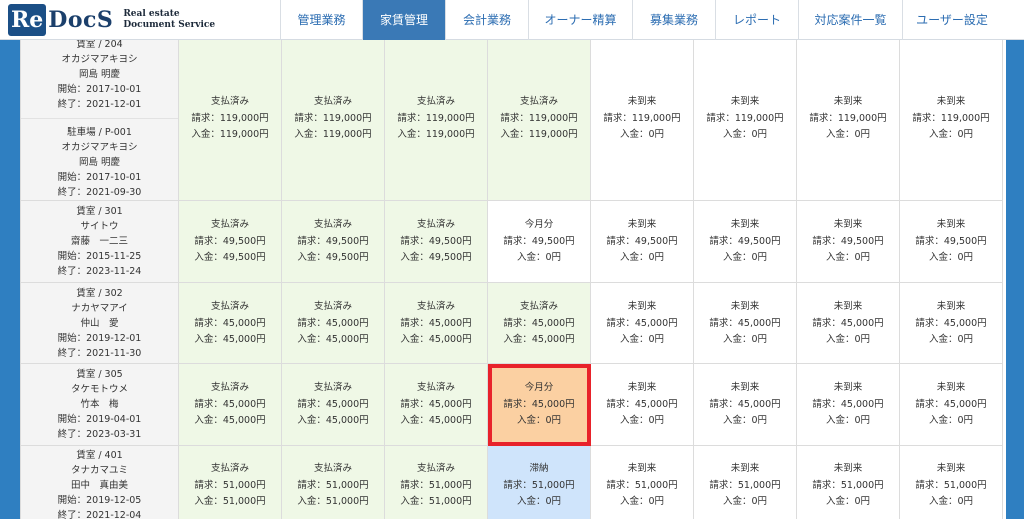  Describe the element at coordinates (99, 374) in the screenshot. I see `unit-room: 賃室 / 305` at that location.